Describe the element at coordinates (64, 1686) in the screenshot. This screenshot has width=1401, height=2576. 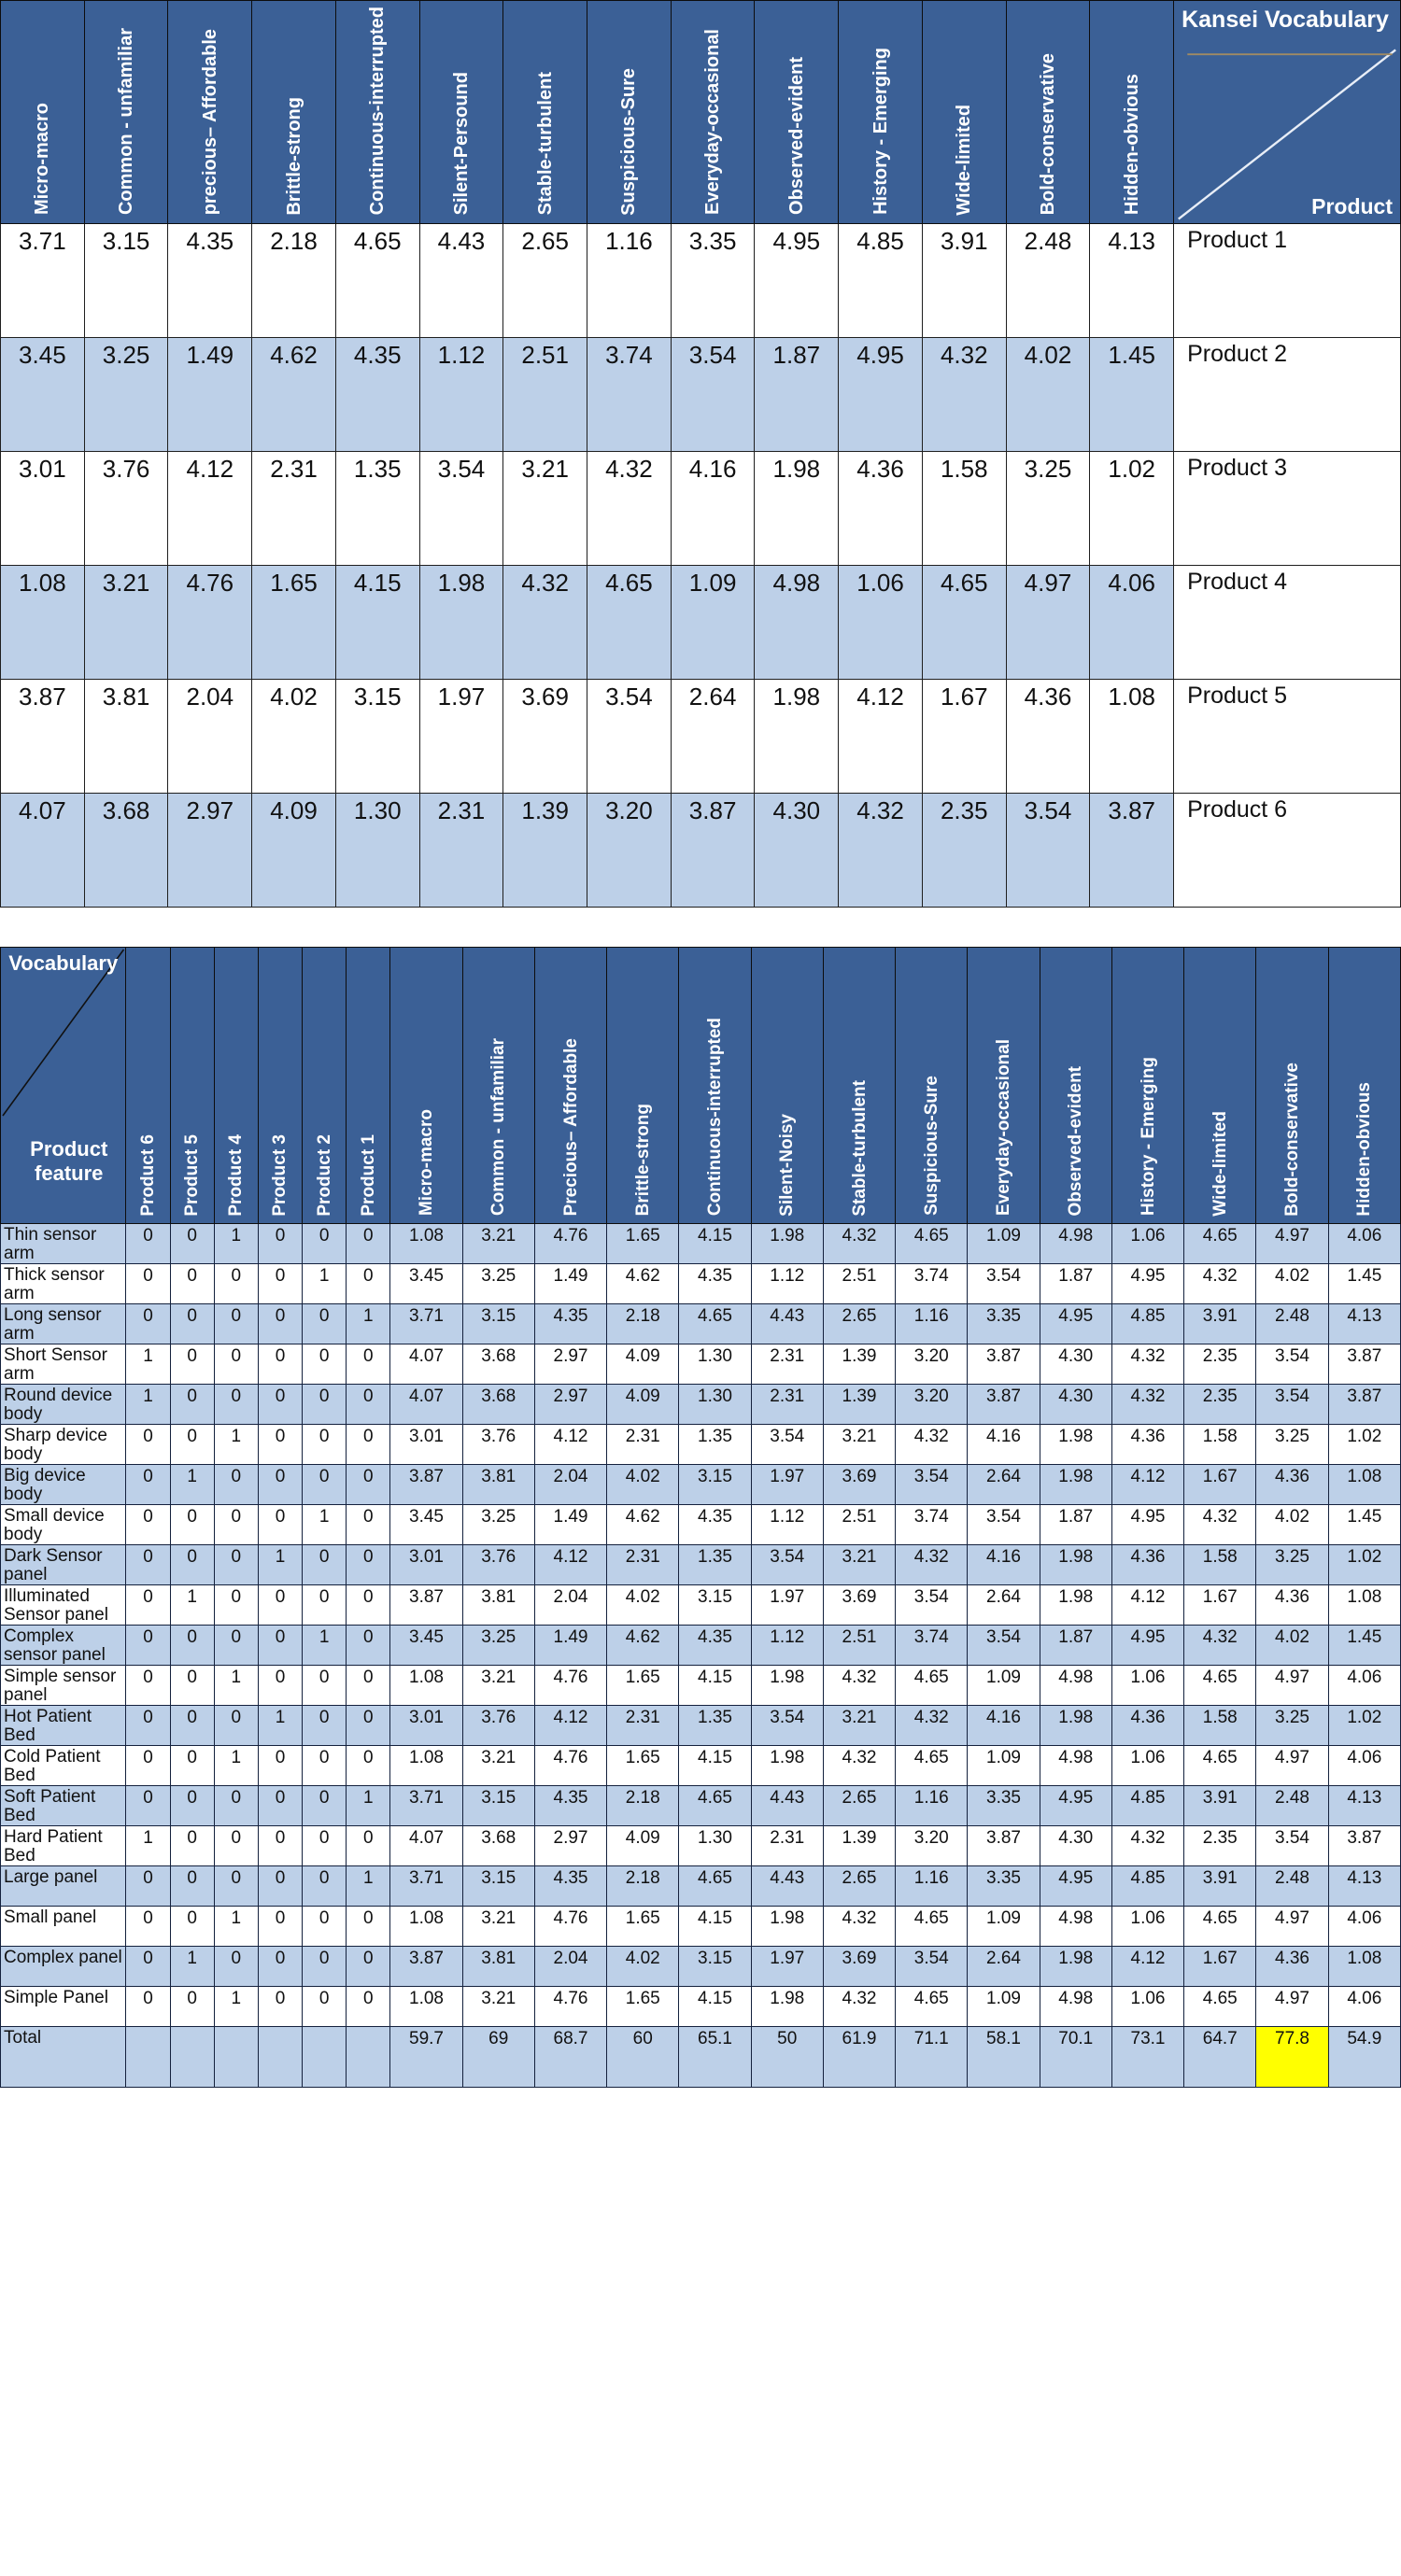
I see `table2-feature-label: Simple sensor panel` at that location.